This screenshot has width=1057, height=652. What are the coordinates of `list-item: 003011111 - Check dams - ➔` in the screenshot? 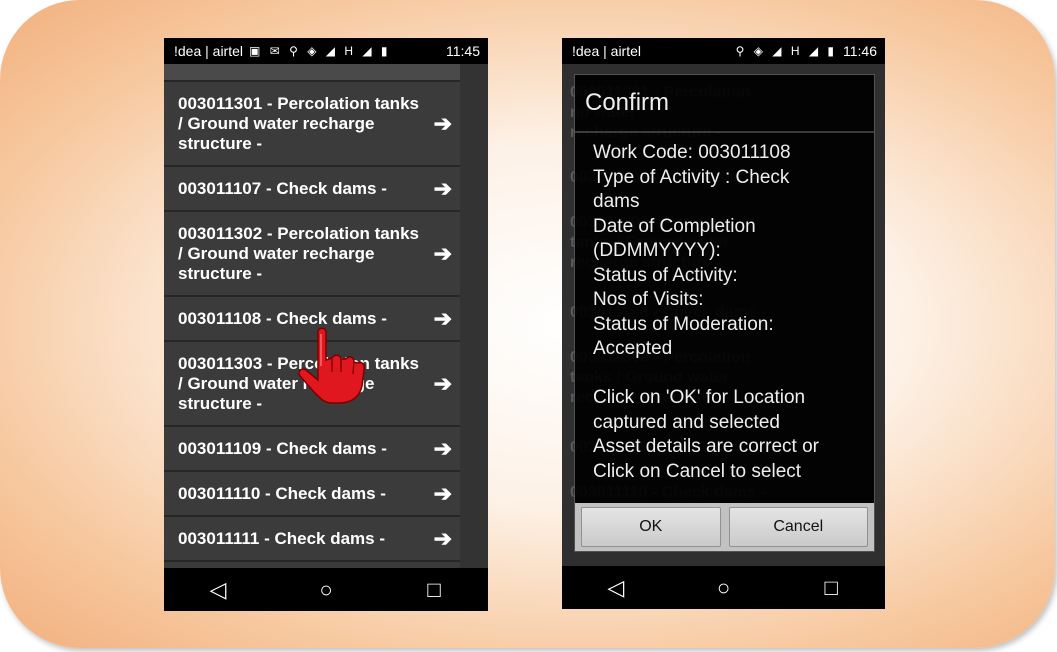 It's located at (312, 539).